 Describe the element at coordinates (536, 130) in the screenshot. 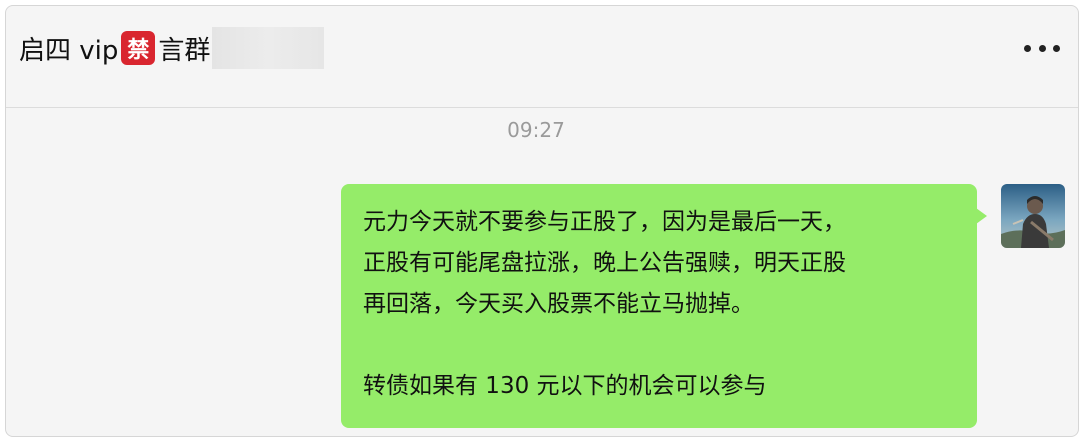

I see `message-timestamp: 09:27` at that location.